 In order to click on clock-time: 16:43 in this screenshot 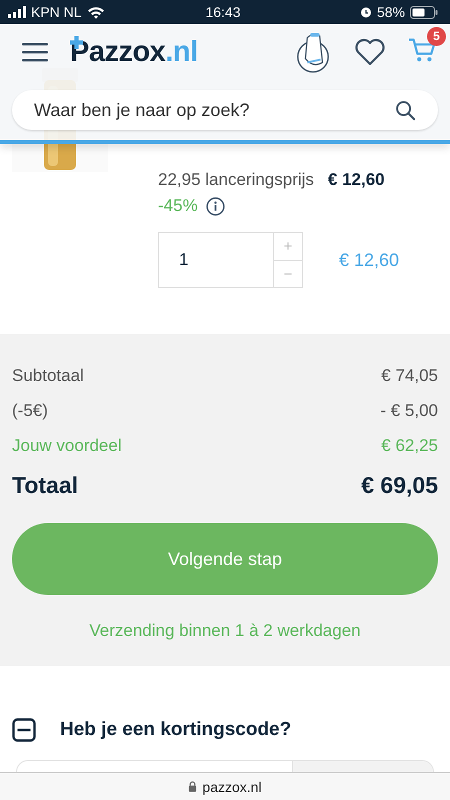, I will do `click(223, 12)`.